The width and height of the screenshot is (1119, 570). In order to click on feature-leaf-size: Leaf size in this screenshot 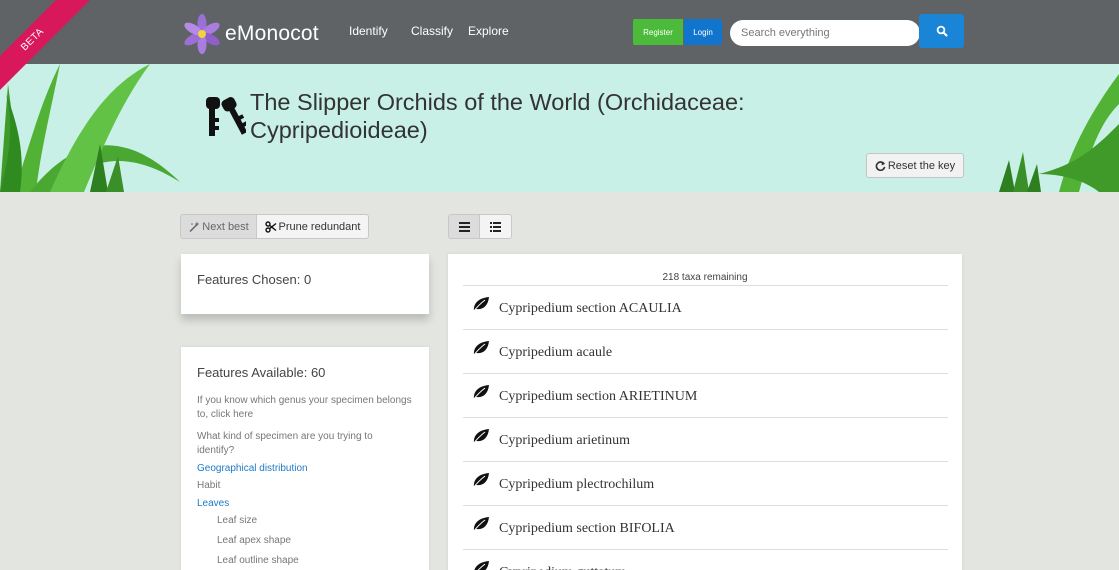, I will do `click(237, 520)`.